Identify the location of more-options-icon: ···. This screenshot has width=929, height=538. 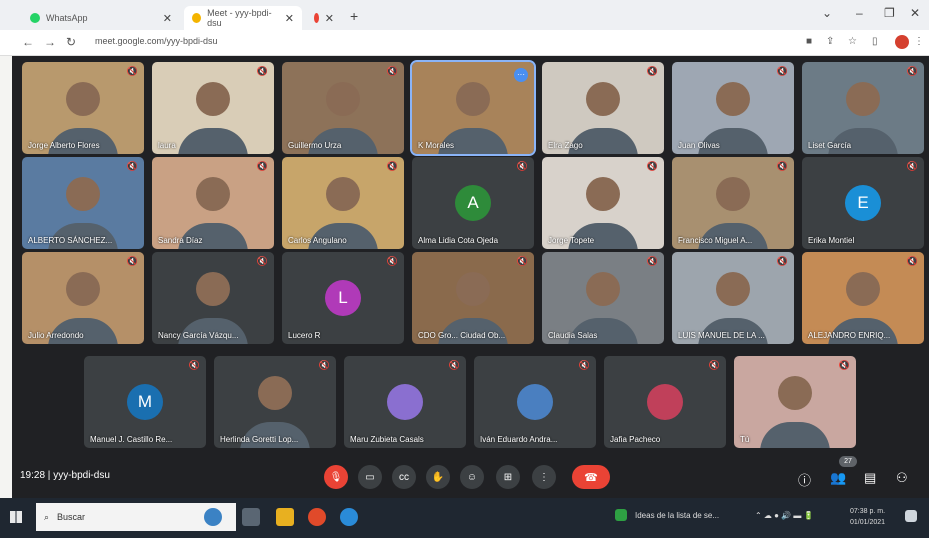
(521, 75).